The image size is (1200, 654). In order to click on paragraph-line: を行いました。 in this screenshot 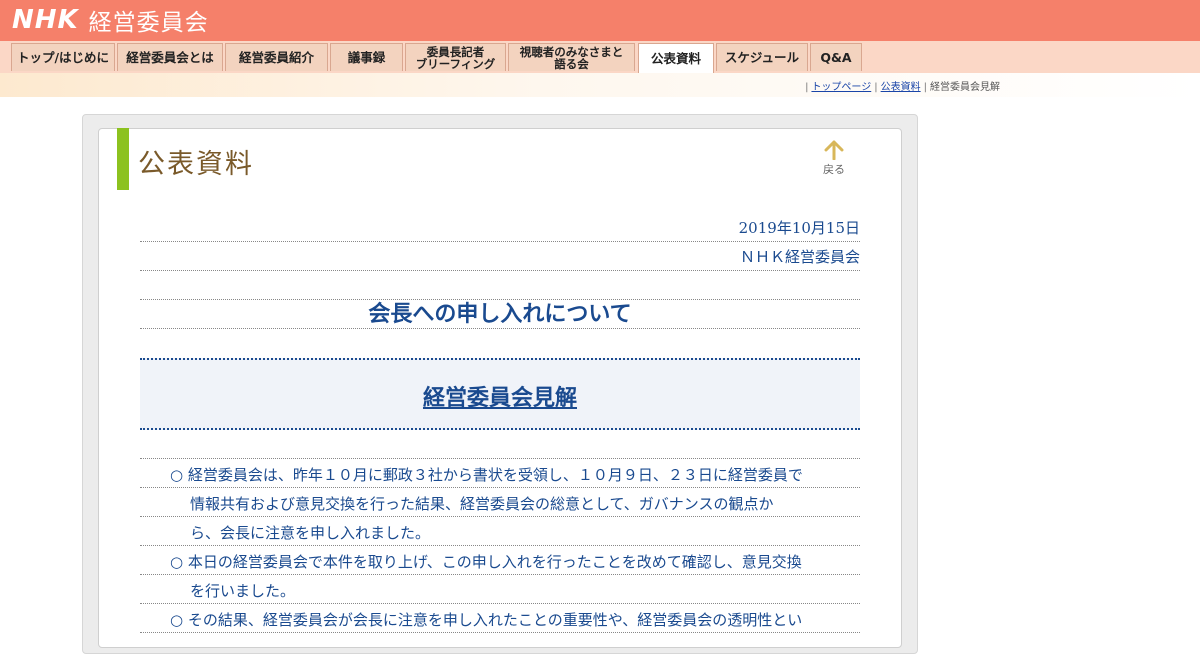, I will do `click(500, 589)`.